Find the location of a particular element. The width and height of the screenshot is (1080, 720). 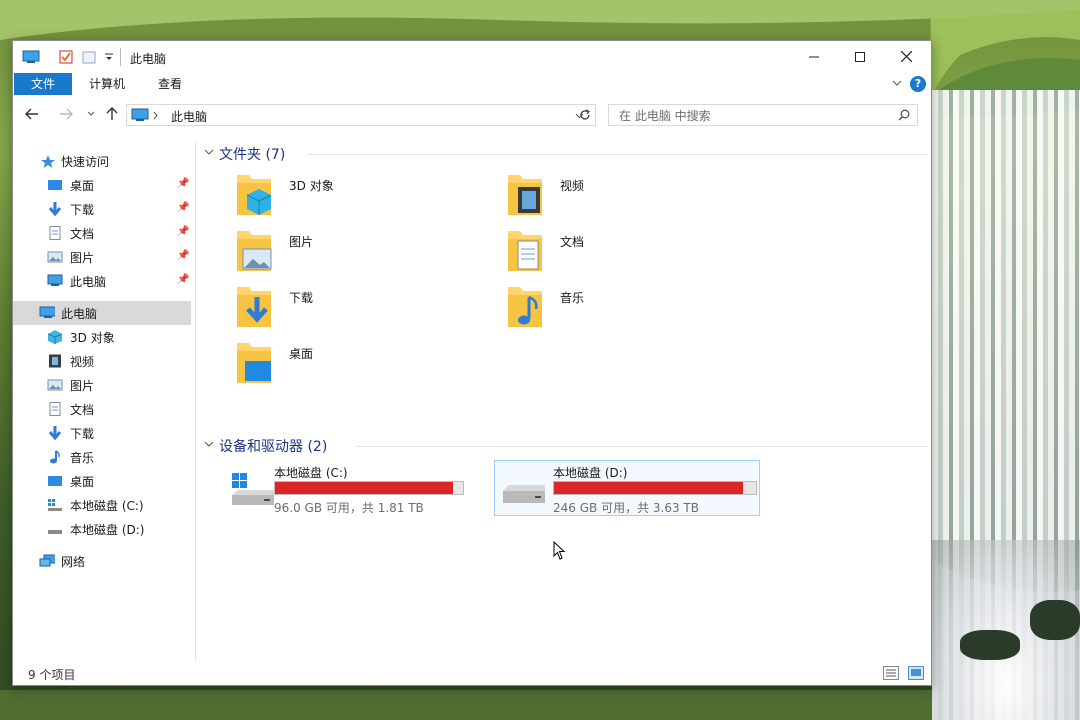

close-button is located at coordinates (906, 57).